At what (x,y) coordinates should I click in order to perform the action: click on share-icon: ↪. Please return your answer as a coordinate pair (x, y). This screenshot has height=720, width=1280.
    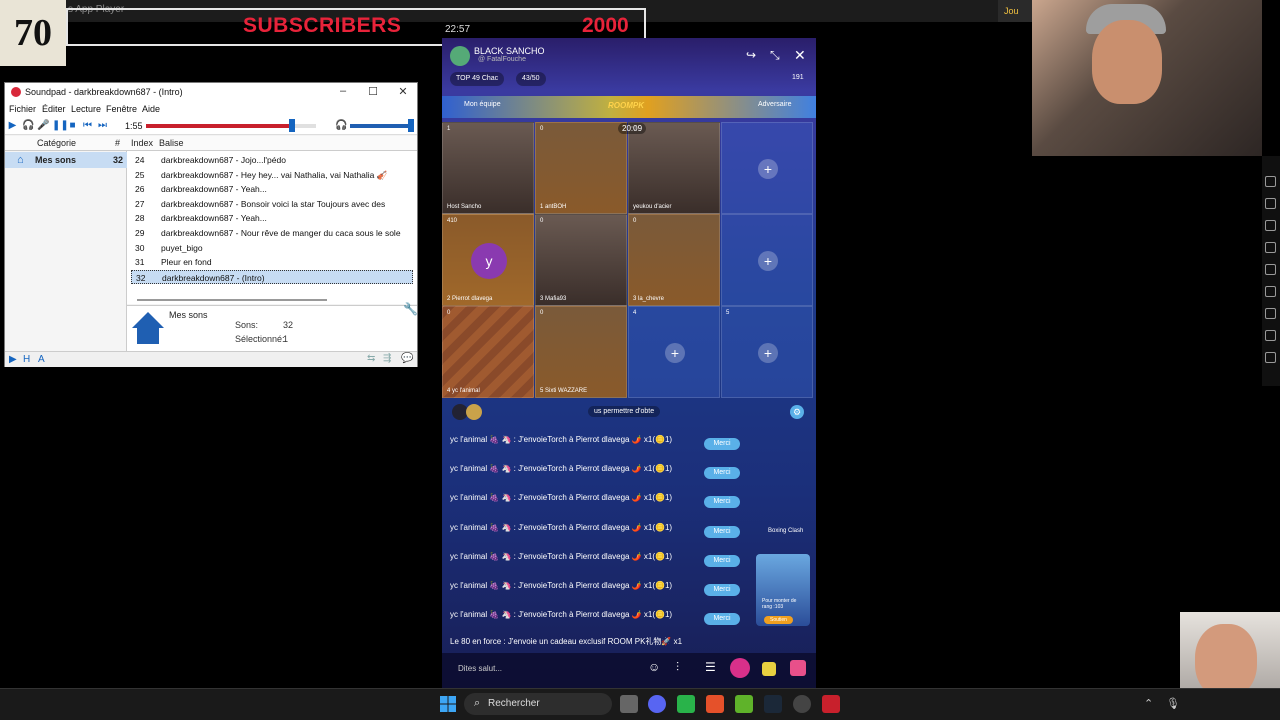
    Looking at the image, I should click on (751, 55).